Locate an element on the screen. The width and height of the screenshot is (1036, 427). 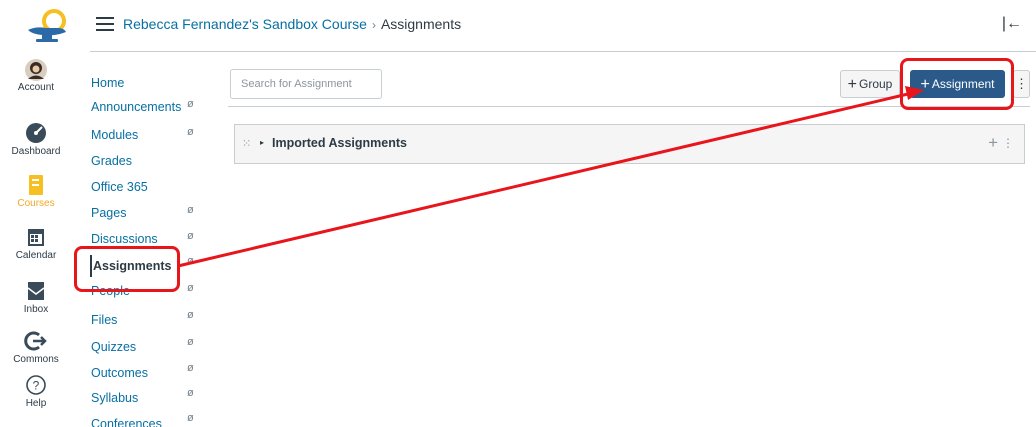
global-nav-inbox: Inbox is located at coordinates (36, 297).